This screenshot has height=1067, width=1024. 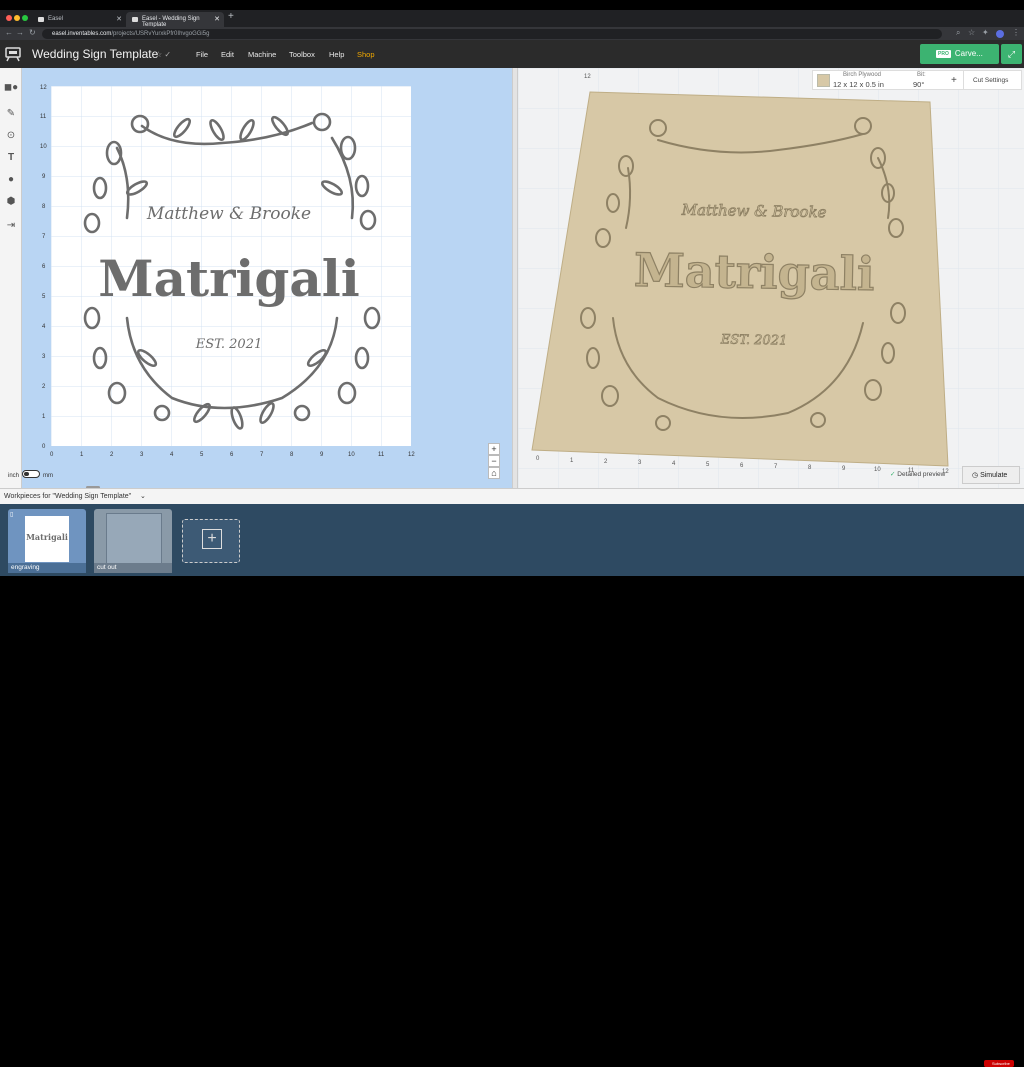 What do you see at coordinates (11, 180) in the screenshot?
I see `apps-apple-icon: ●` at bounding box center [11, 180].